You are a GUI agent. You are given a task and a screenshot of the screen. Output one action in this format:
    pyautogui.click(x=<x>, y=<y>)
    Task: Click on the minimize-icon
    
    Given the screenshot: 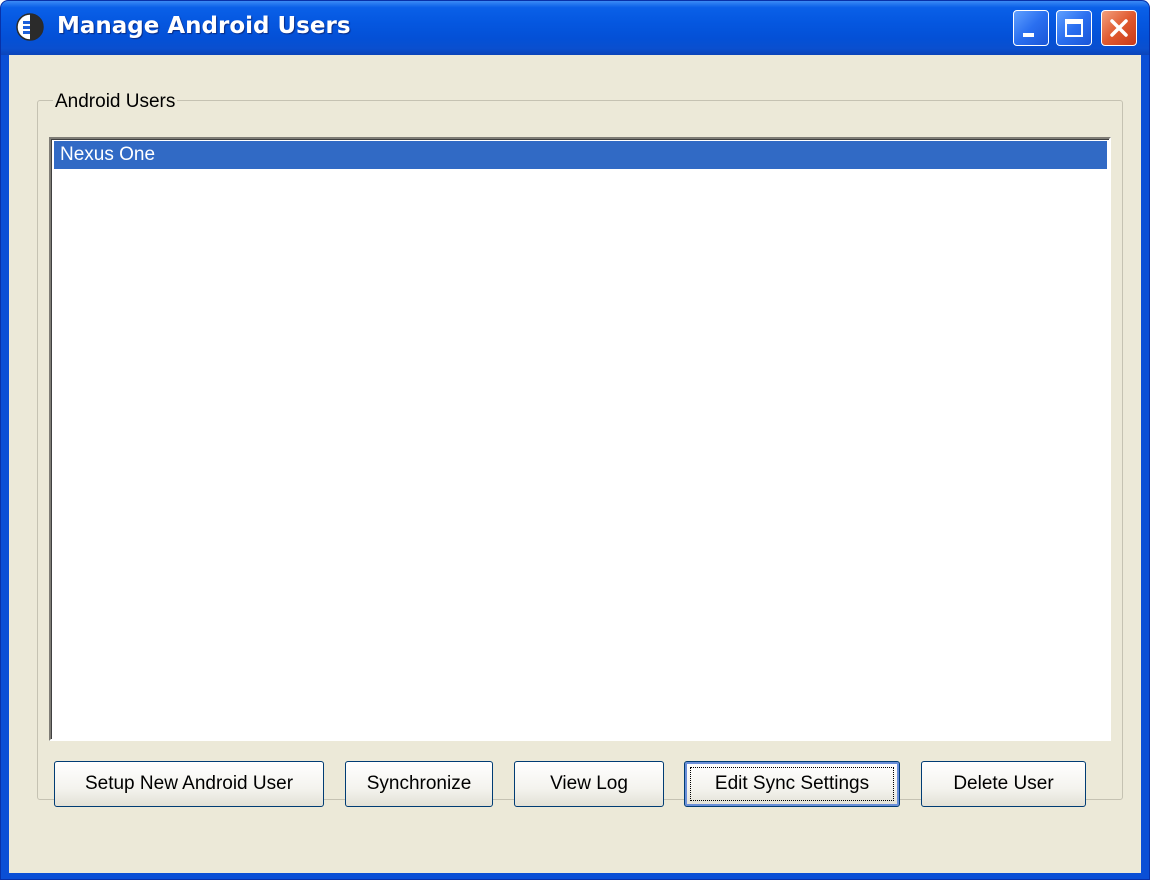 What is the action you would take?
    pyautogui.click(x=1028, y=35)
    